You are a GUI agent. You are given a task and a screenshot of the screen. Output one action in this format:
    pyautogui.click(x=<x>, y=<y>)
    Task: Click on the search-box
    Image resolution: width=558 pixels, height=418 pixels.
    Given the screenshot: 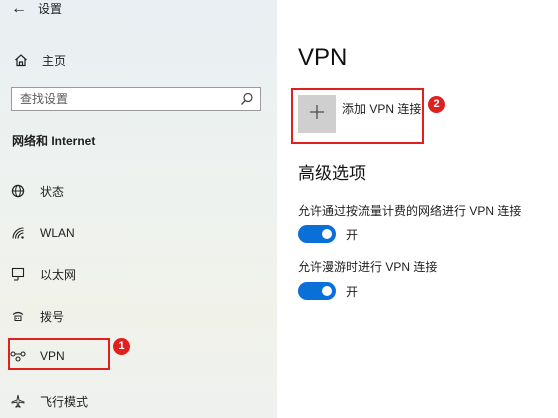 What is the action you would take?
    pyautogui.click(x=136, y=99)
    